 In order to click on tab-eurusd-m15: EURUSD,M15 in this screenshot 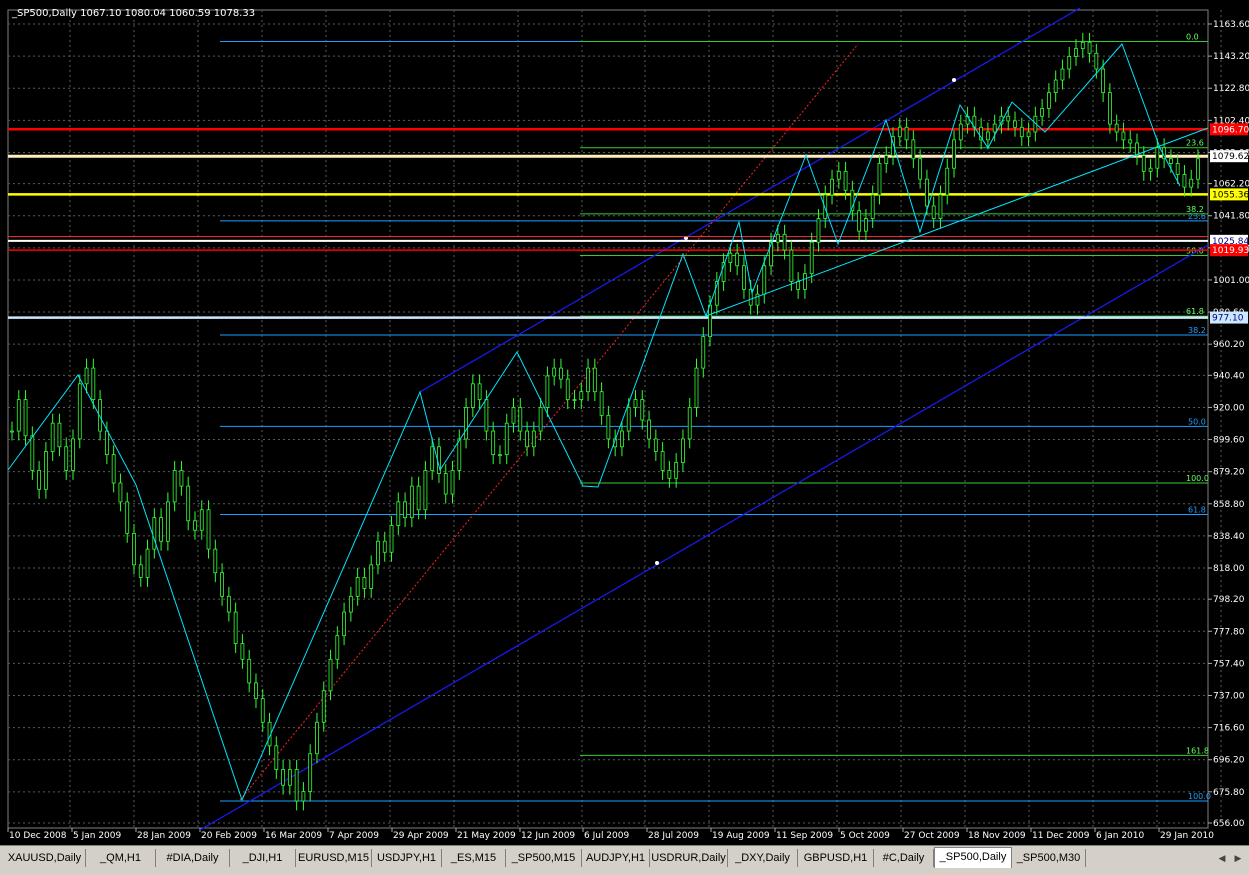, I will do `click(334, 858)`.